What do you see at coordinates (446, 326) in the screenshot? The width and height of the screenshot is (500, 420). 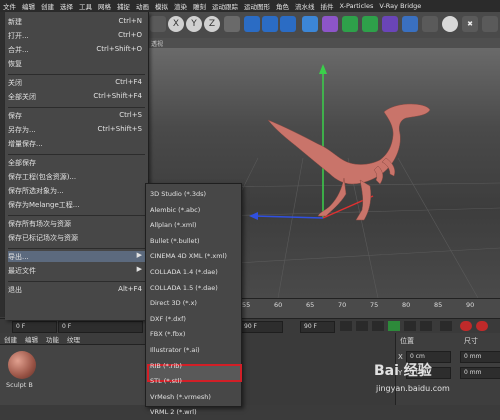 I see `record-icon` at bounding box center [446, 326].